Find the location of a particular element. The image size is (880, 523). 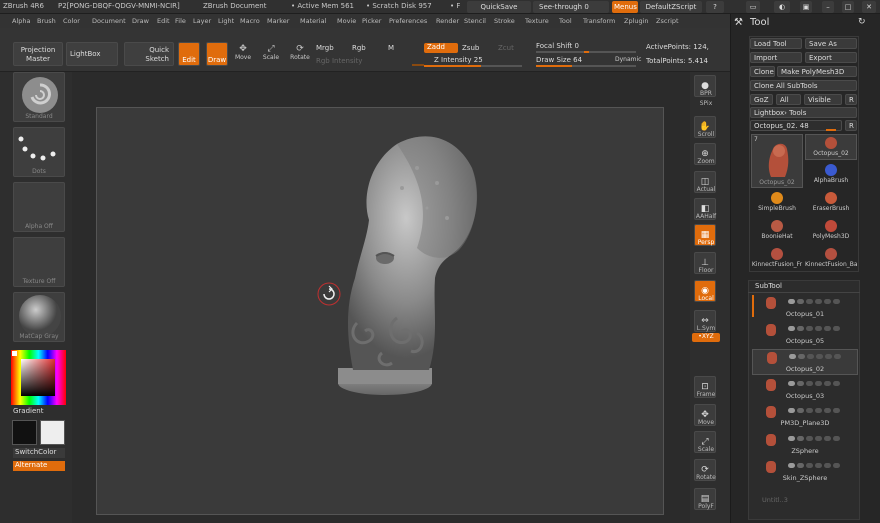

menu-file: File is located at coordinates (180, 21).